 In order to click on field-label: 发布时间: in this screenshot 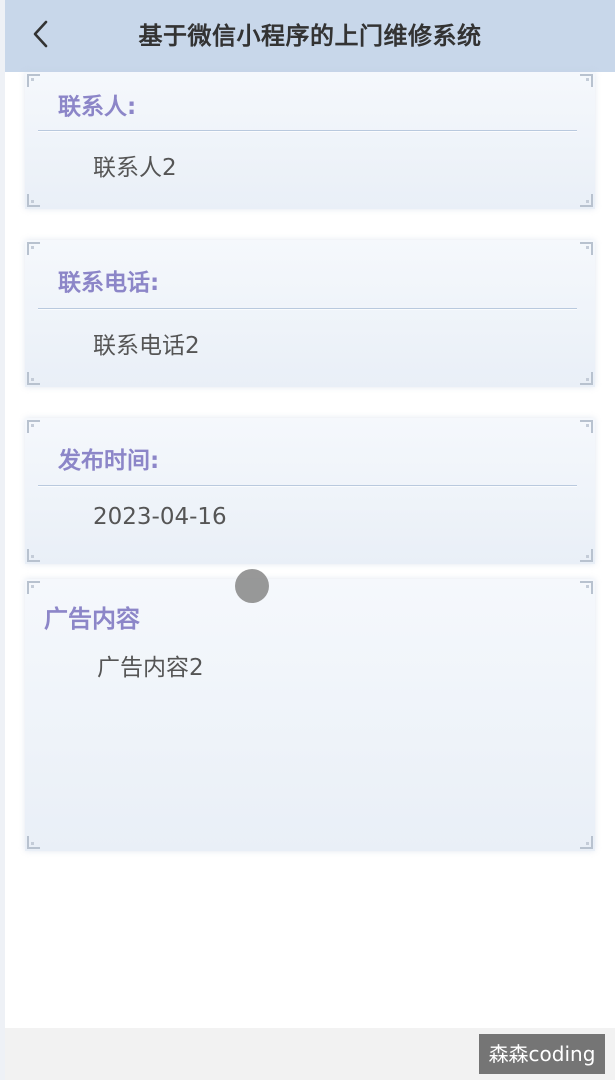, I will do `click(109, 461)`.